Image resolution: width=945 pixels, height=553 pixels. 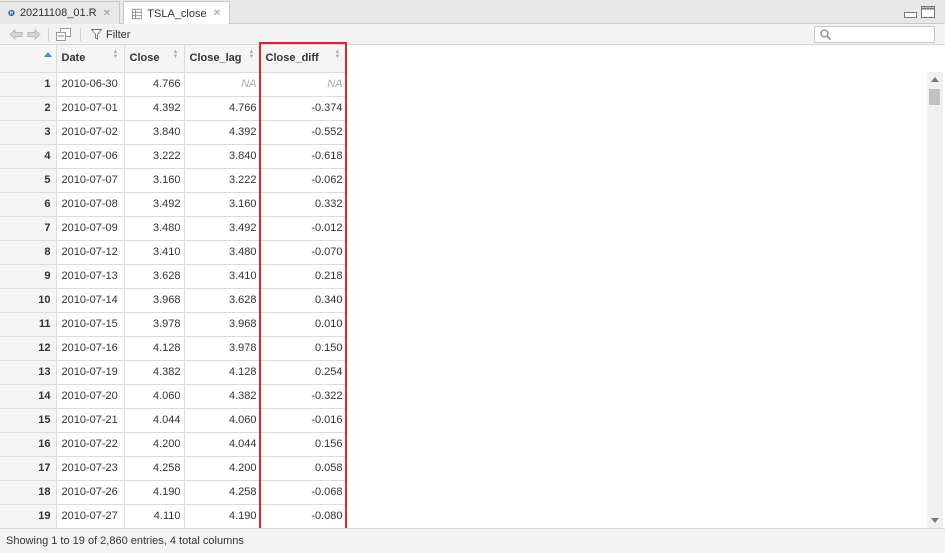 I want to click on vertical-scrollbar, so click(x=935, y=300).